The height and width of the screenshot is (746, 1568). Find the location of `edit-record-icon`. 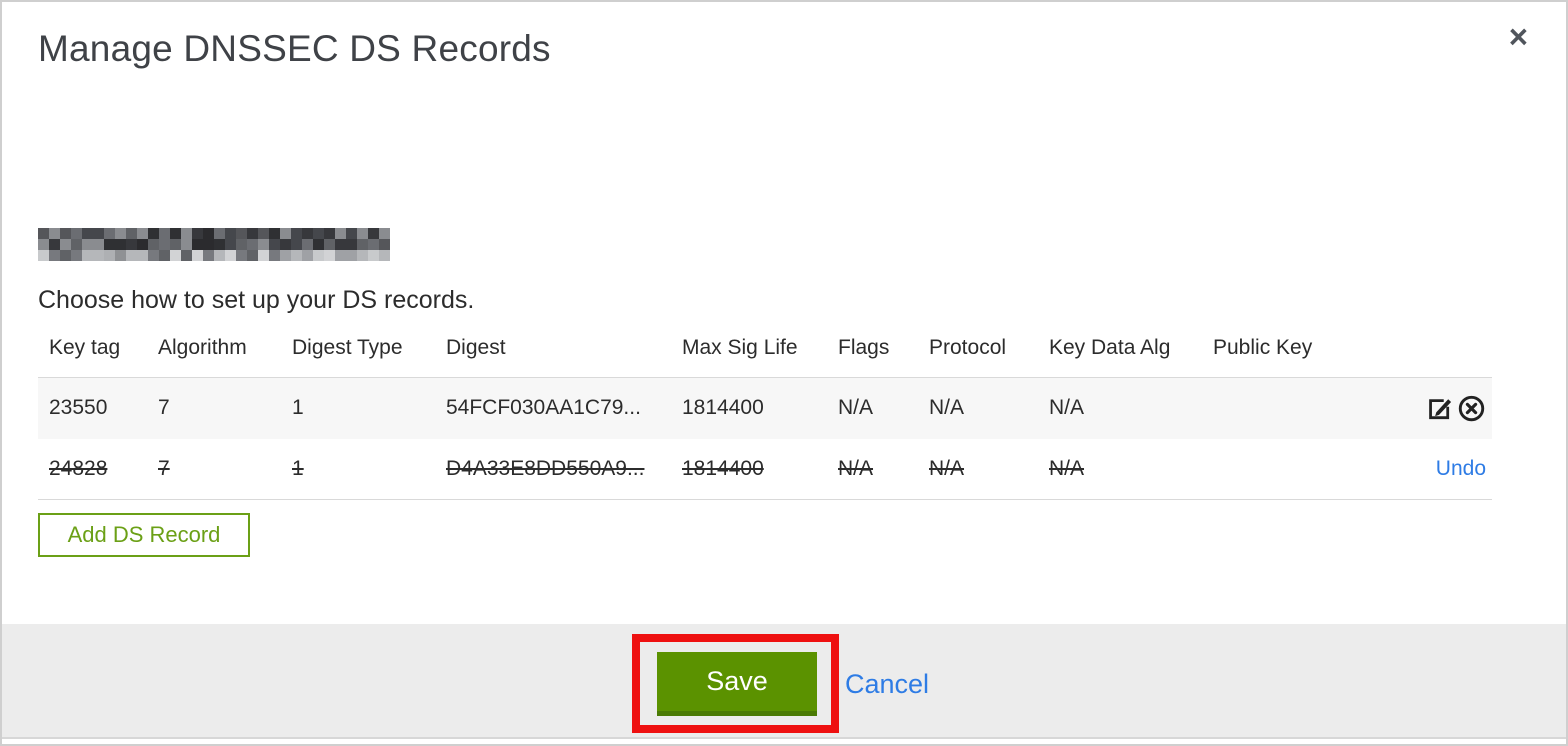

edit-record-icon is located at coordinates (1439, 408).